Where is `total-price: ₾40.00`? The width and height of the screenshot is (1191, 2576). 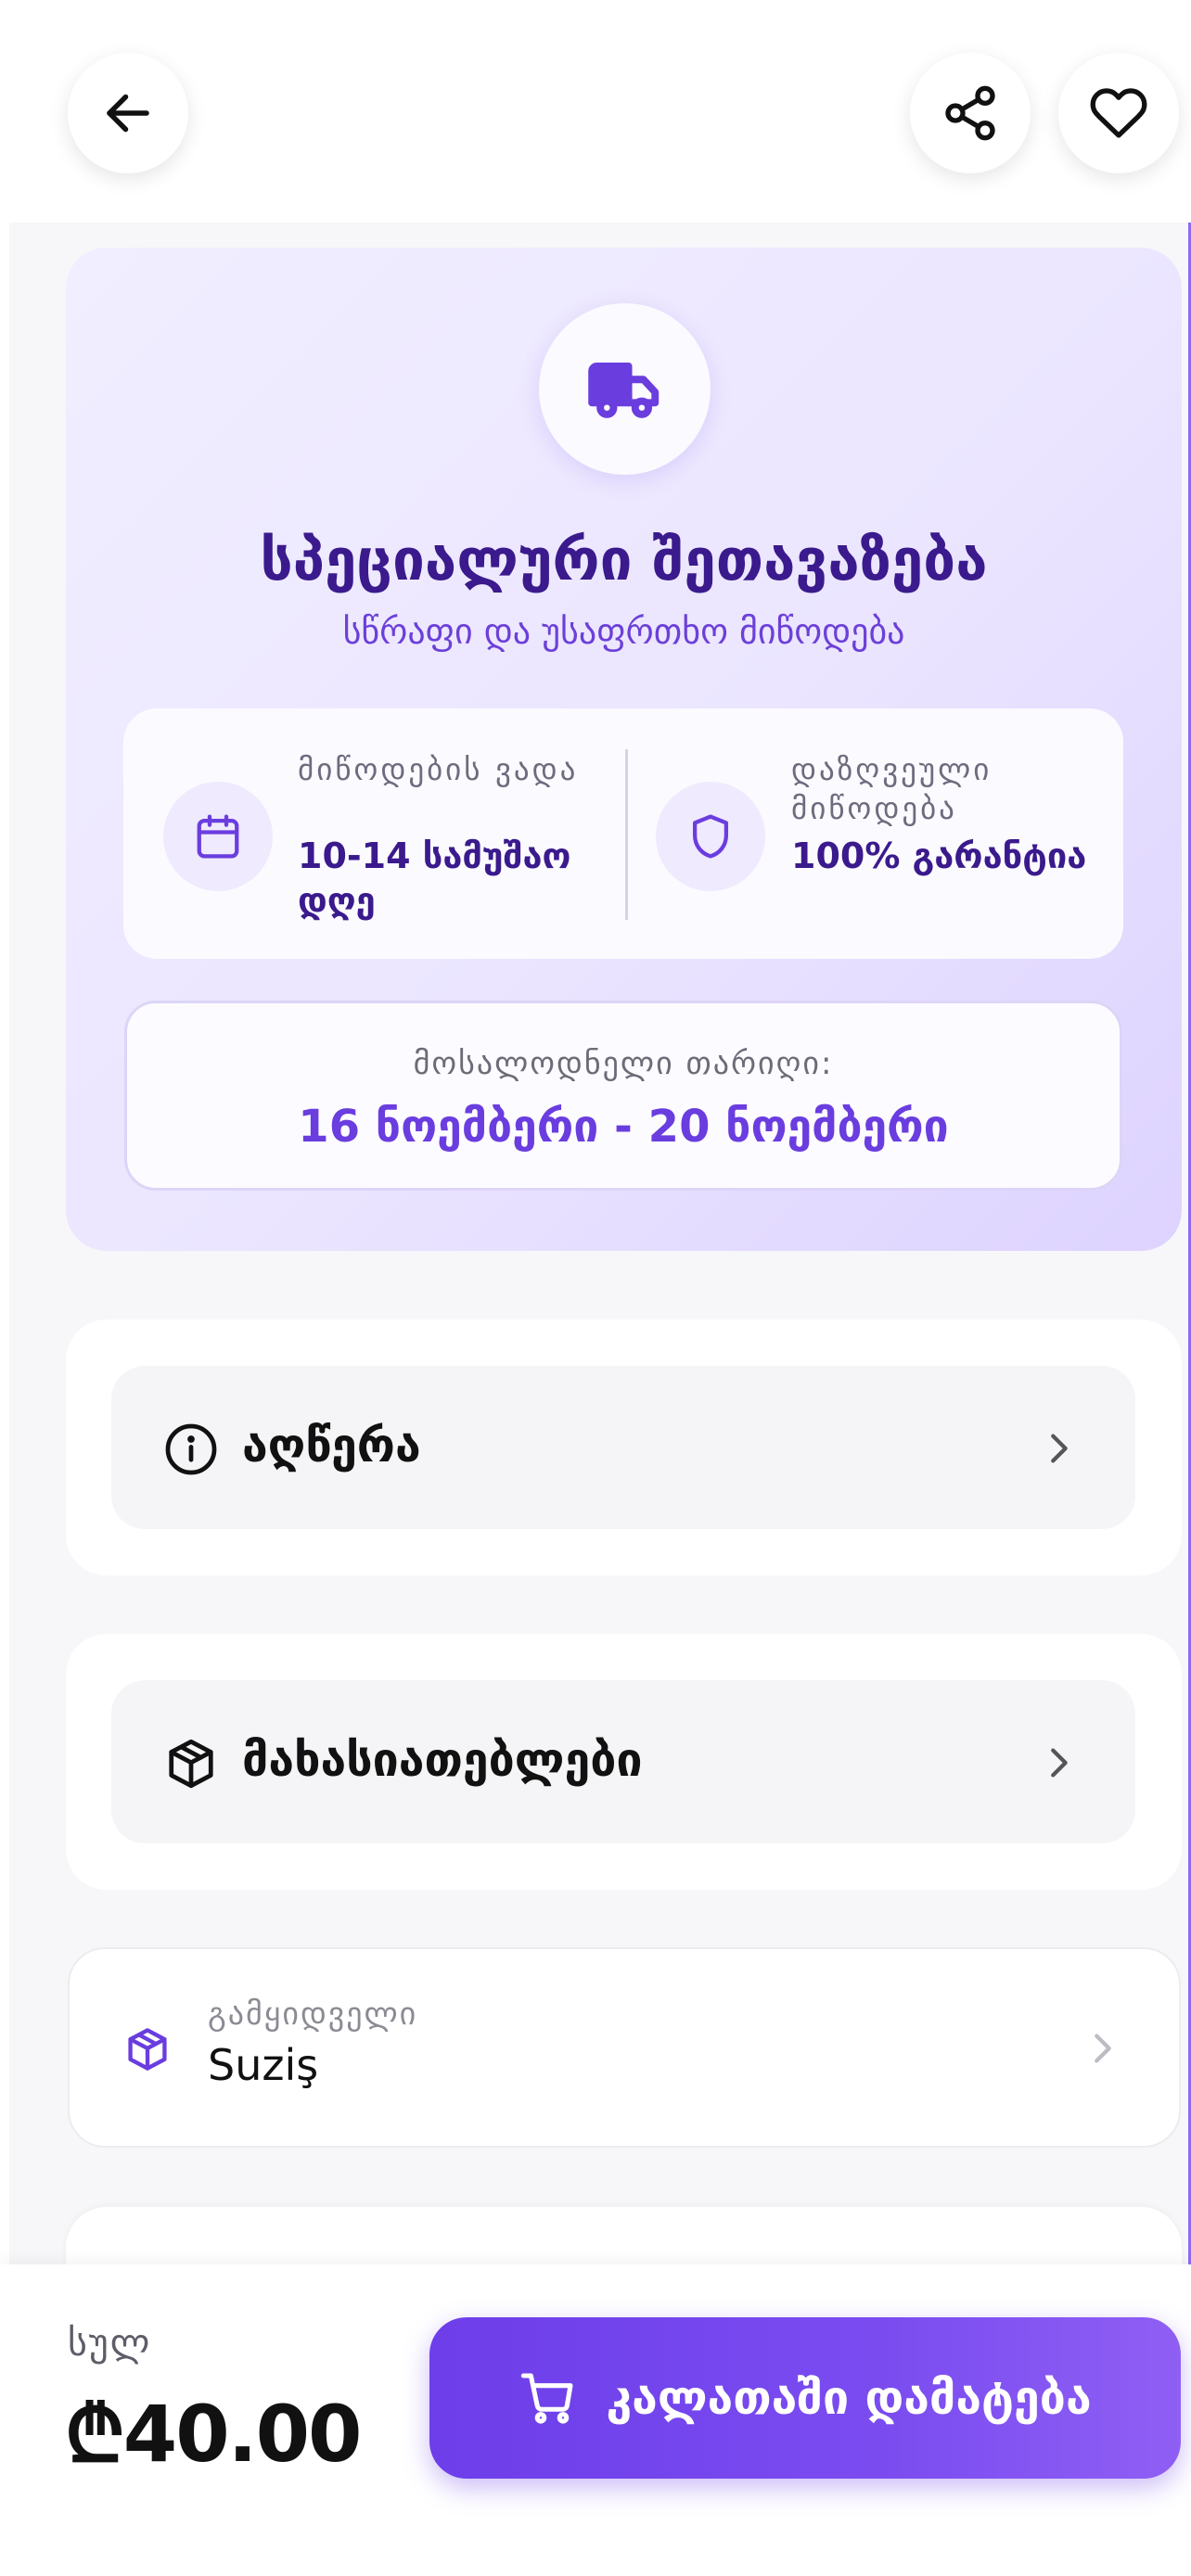
total-price: ₾40.00 is located at coordinates (213, 2434).